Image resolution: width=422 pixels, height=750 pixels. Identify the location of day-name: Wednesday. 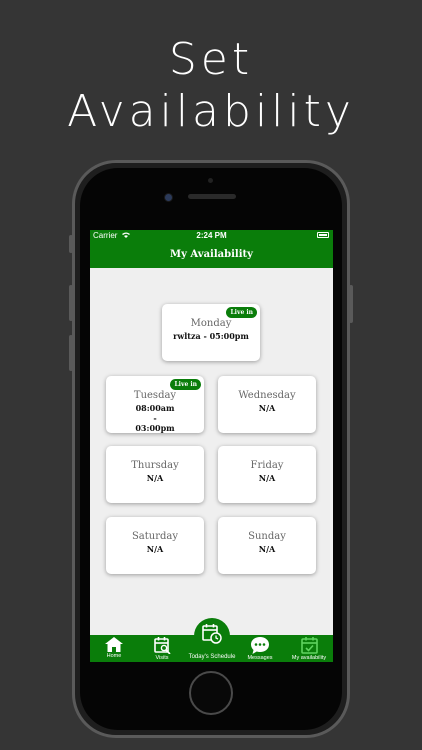
(267, 395).